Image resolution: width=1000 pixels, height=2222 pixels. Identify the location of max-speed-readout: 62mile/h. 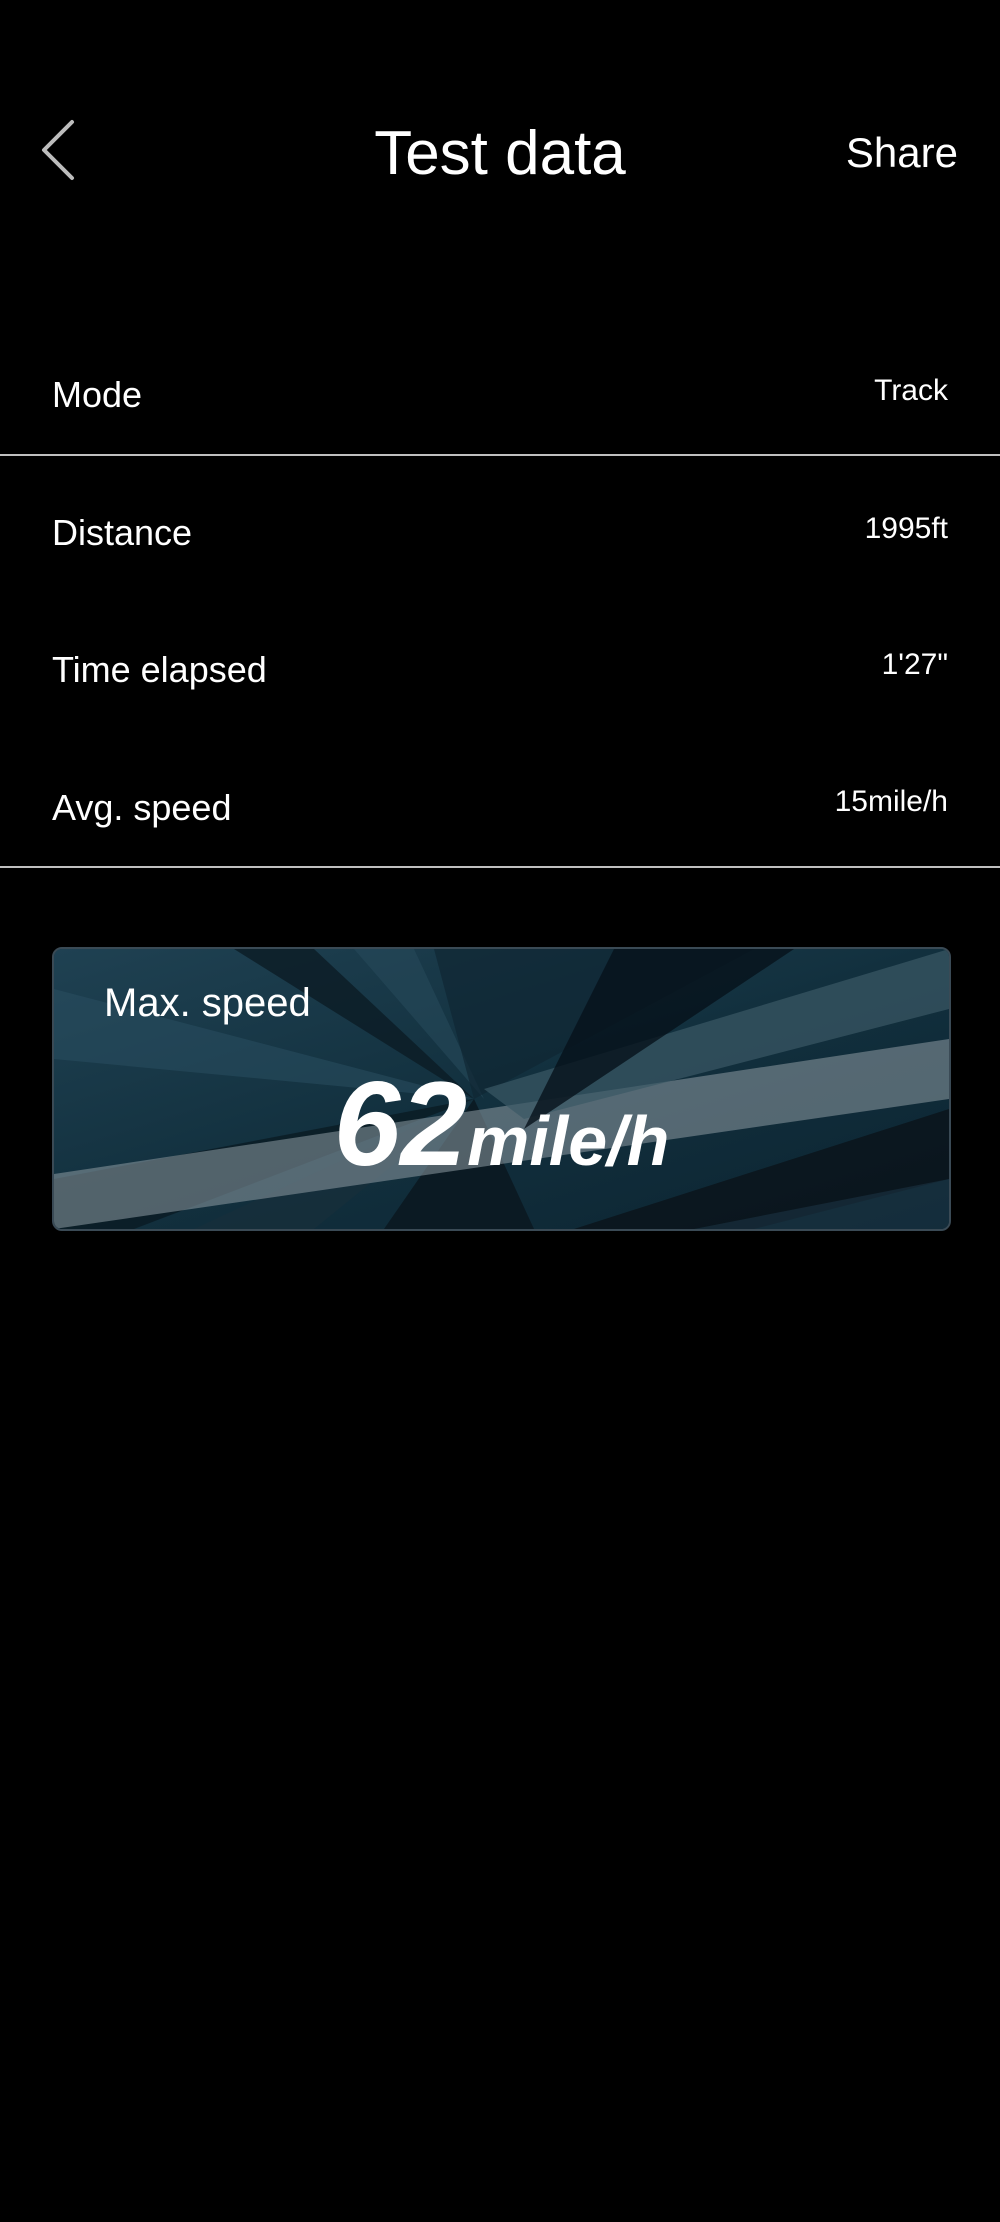
(501, 1132).